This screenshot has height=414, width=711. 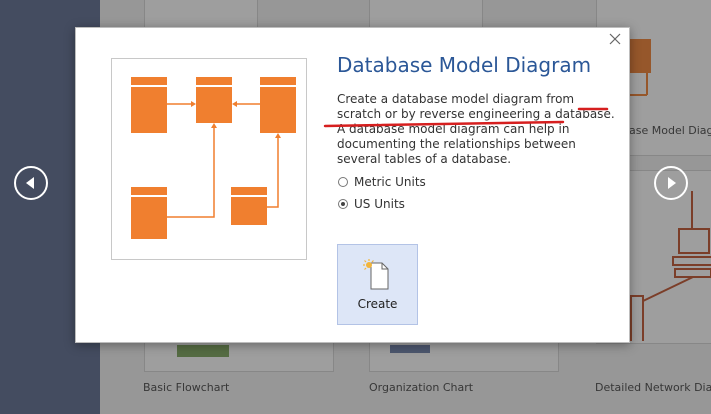 I want to click on dialog-title: Database Model Diagram, so click(x=464, y=65).